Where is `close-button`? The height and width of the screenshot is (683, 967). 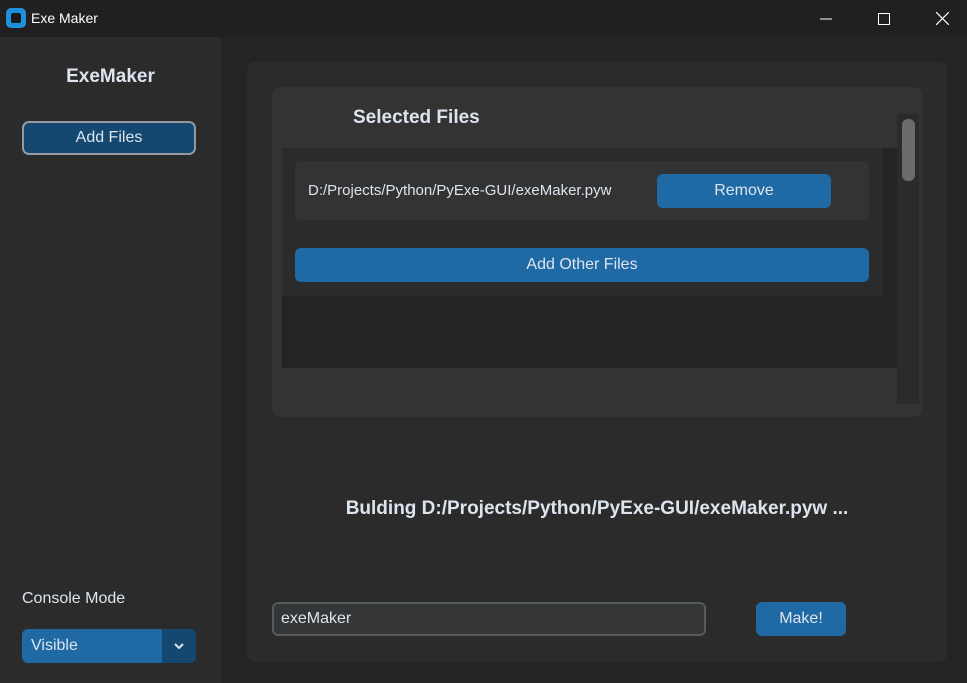 close-button is located at coordinates (940, 18).